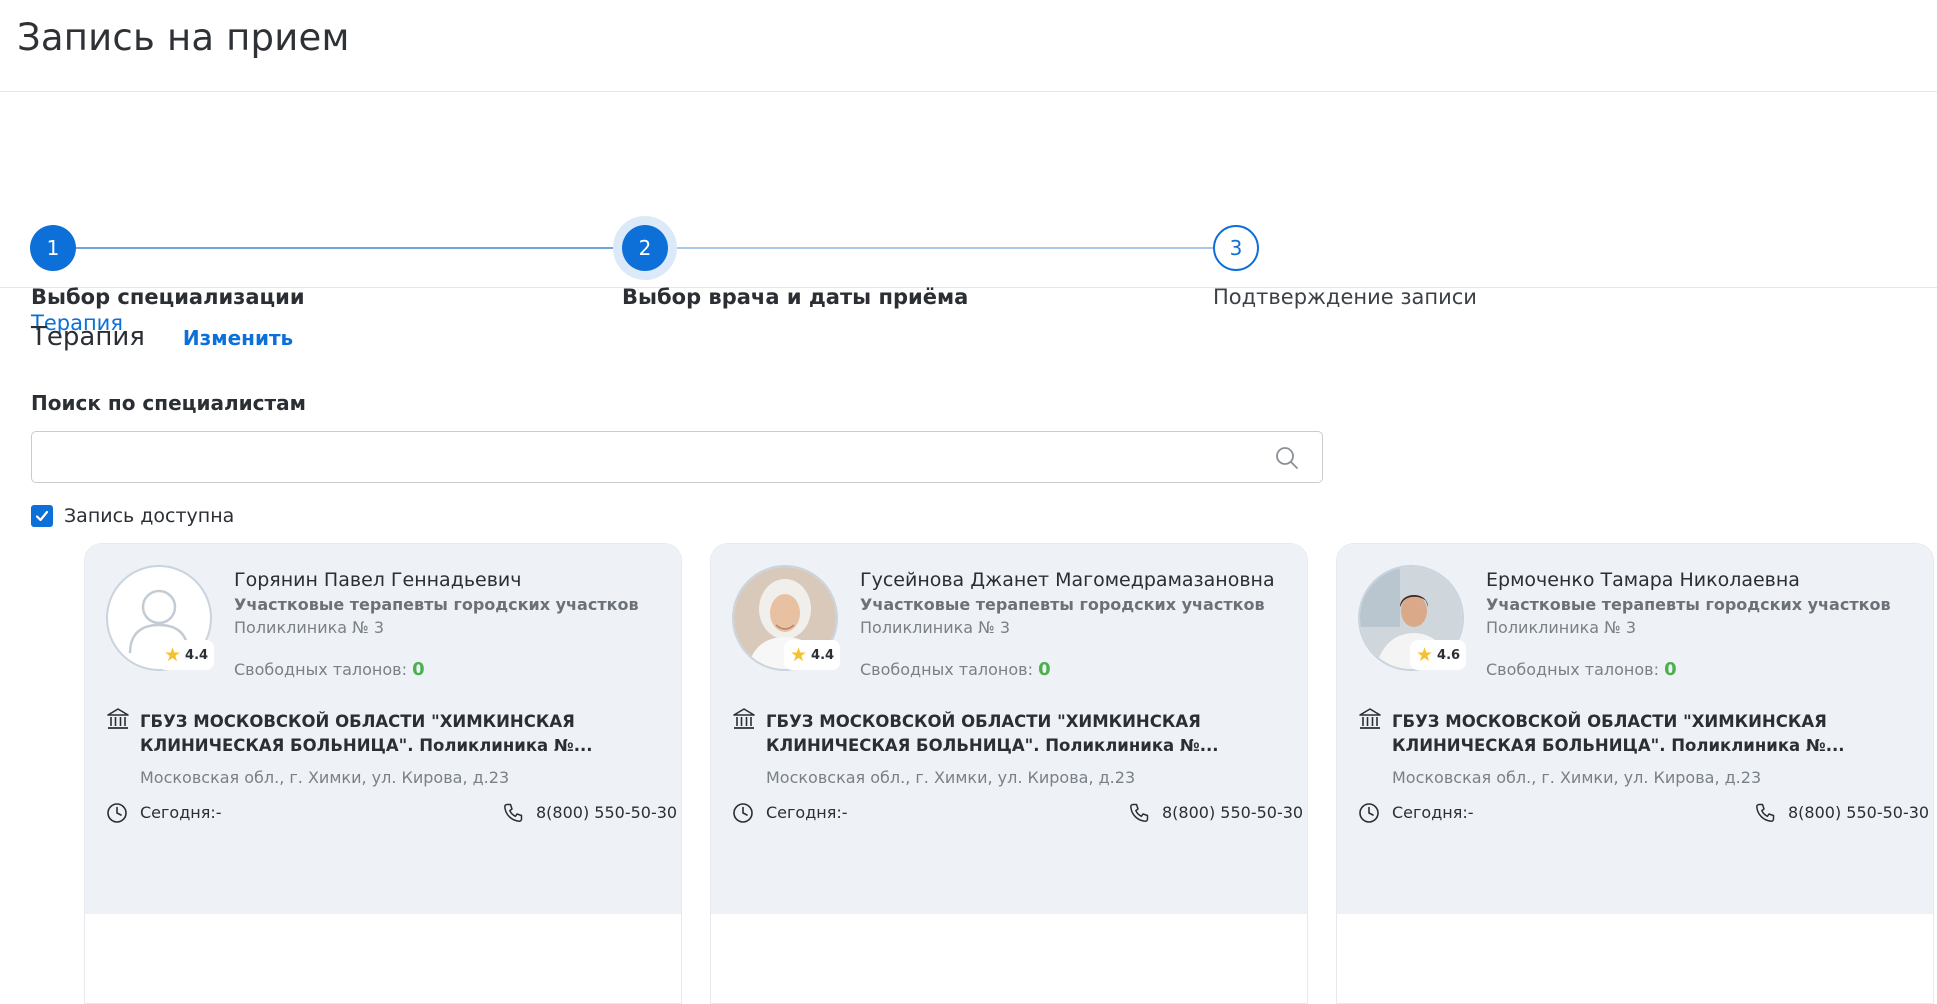  I want to click on step-3-circle: 3, so click(1236, 248).